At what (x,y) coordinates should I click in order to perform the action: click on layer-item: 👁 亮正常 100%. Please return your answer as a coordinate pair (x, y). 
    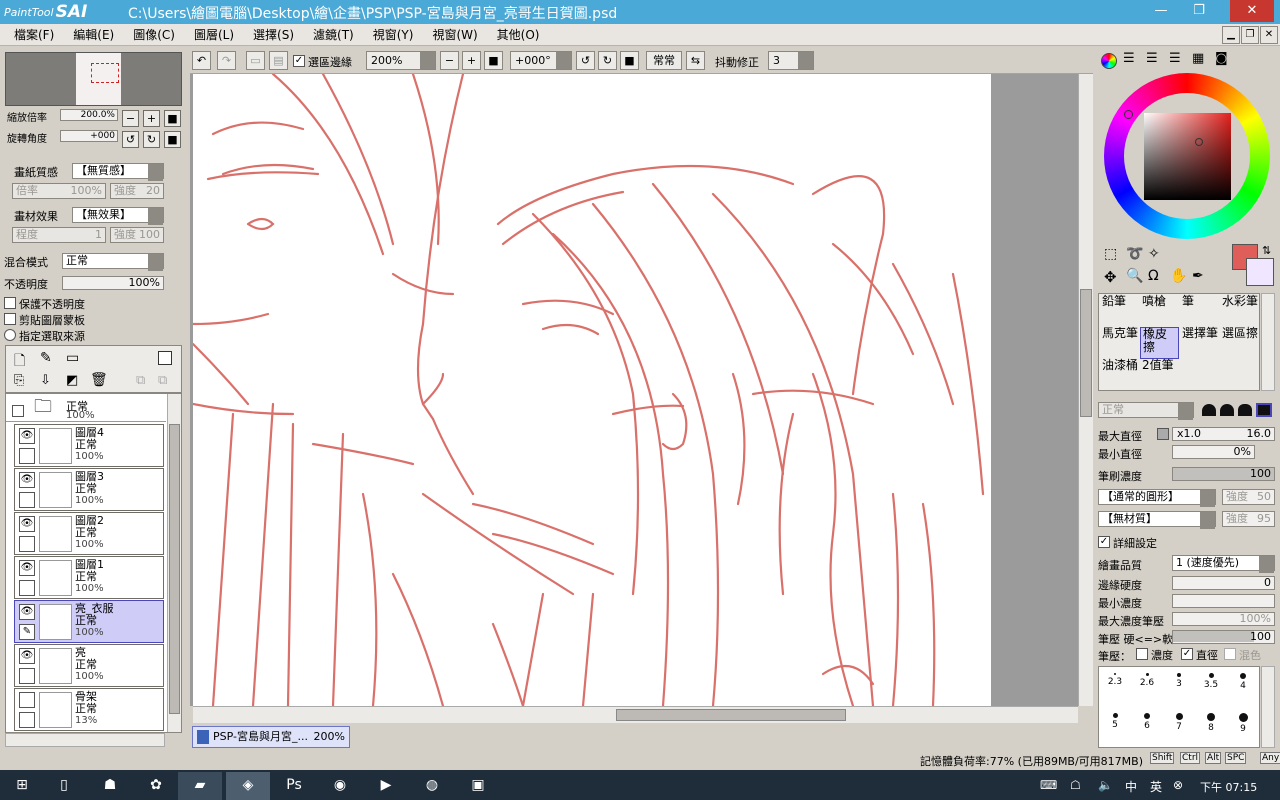
    Looking at the image, I should click on (89, 665).